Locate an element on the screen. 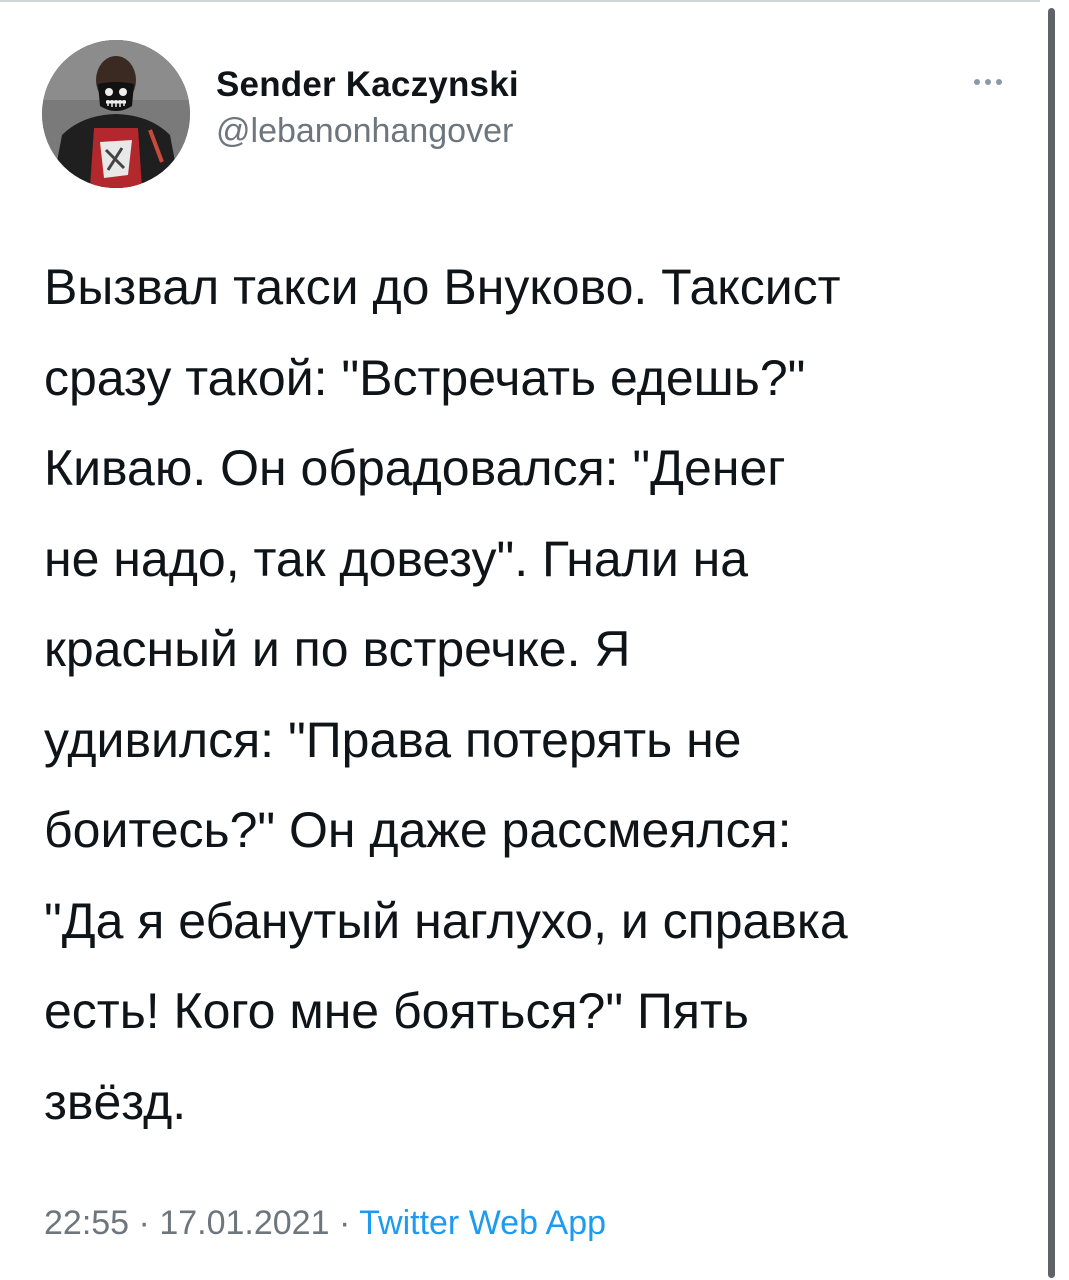  user-handle: @lebanonhangover is located at coordinates (367, 131).